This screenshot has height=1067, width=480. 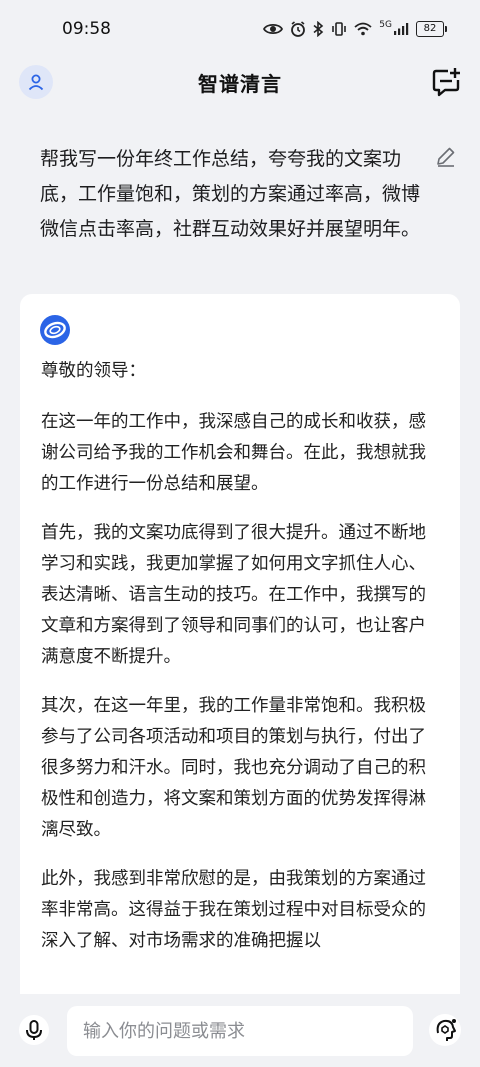 I want to click on status-icons: 5G 82, so click(x=355, y=28).